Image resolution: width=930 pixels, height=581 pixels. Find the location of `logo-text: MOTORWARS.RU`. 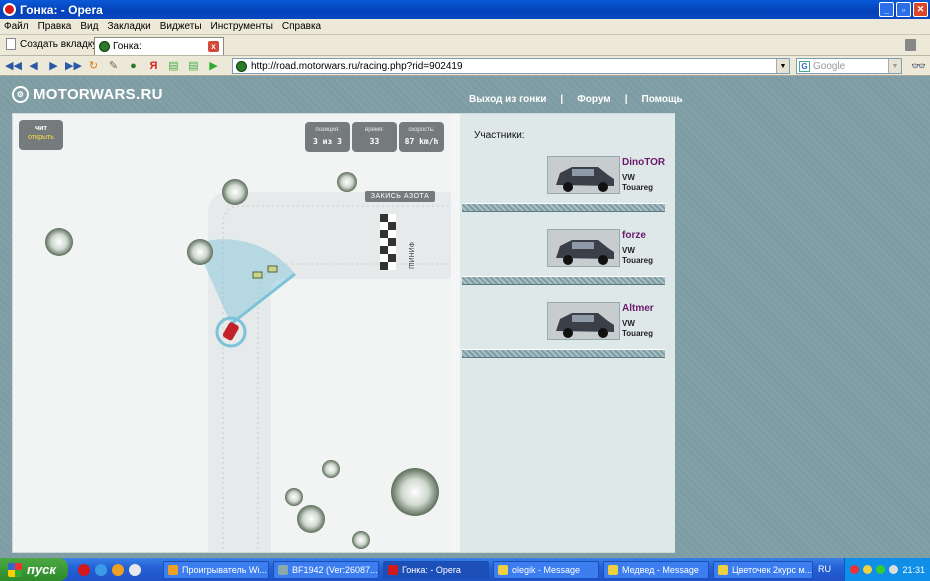

logo-text: MOTORWARS.RU is located at coordinates (98, 94).